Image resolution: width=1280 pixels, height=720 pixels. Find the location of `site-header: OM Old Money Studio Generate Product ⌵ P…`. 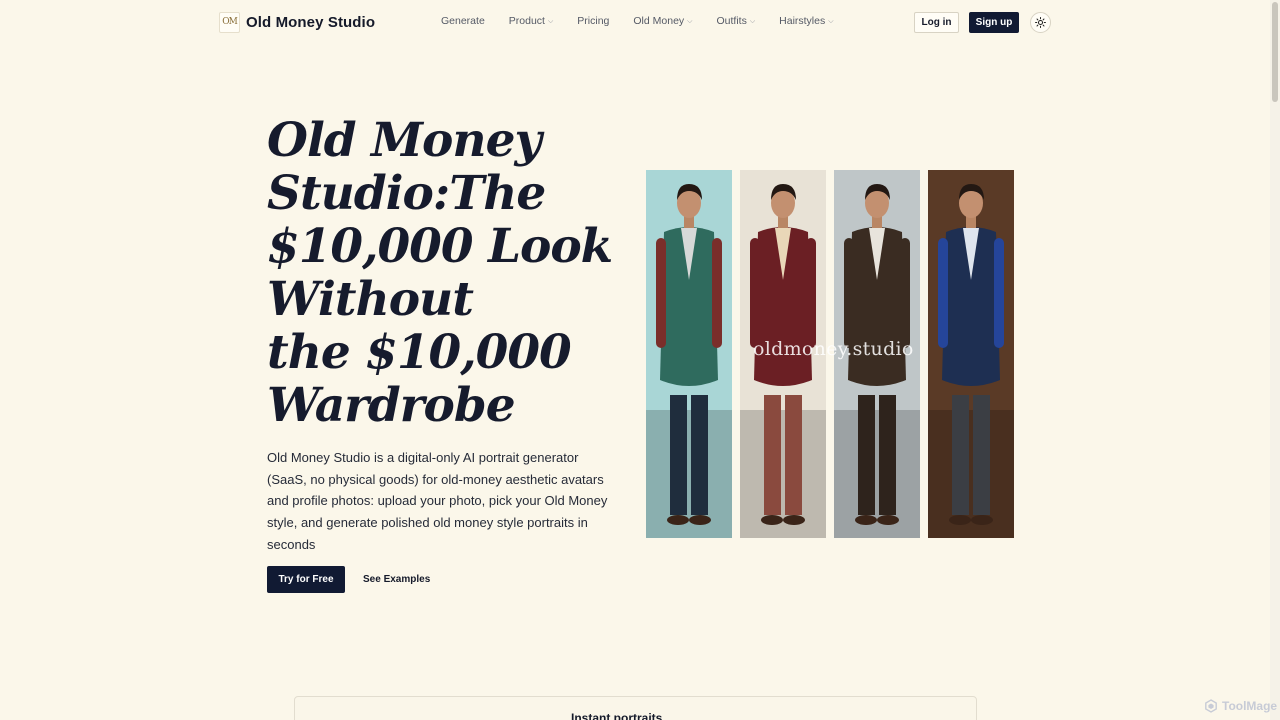

site-header: OM Old Money Studio Generate Product ⌵ P… is located at coordinates (635, 22).